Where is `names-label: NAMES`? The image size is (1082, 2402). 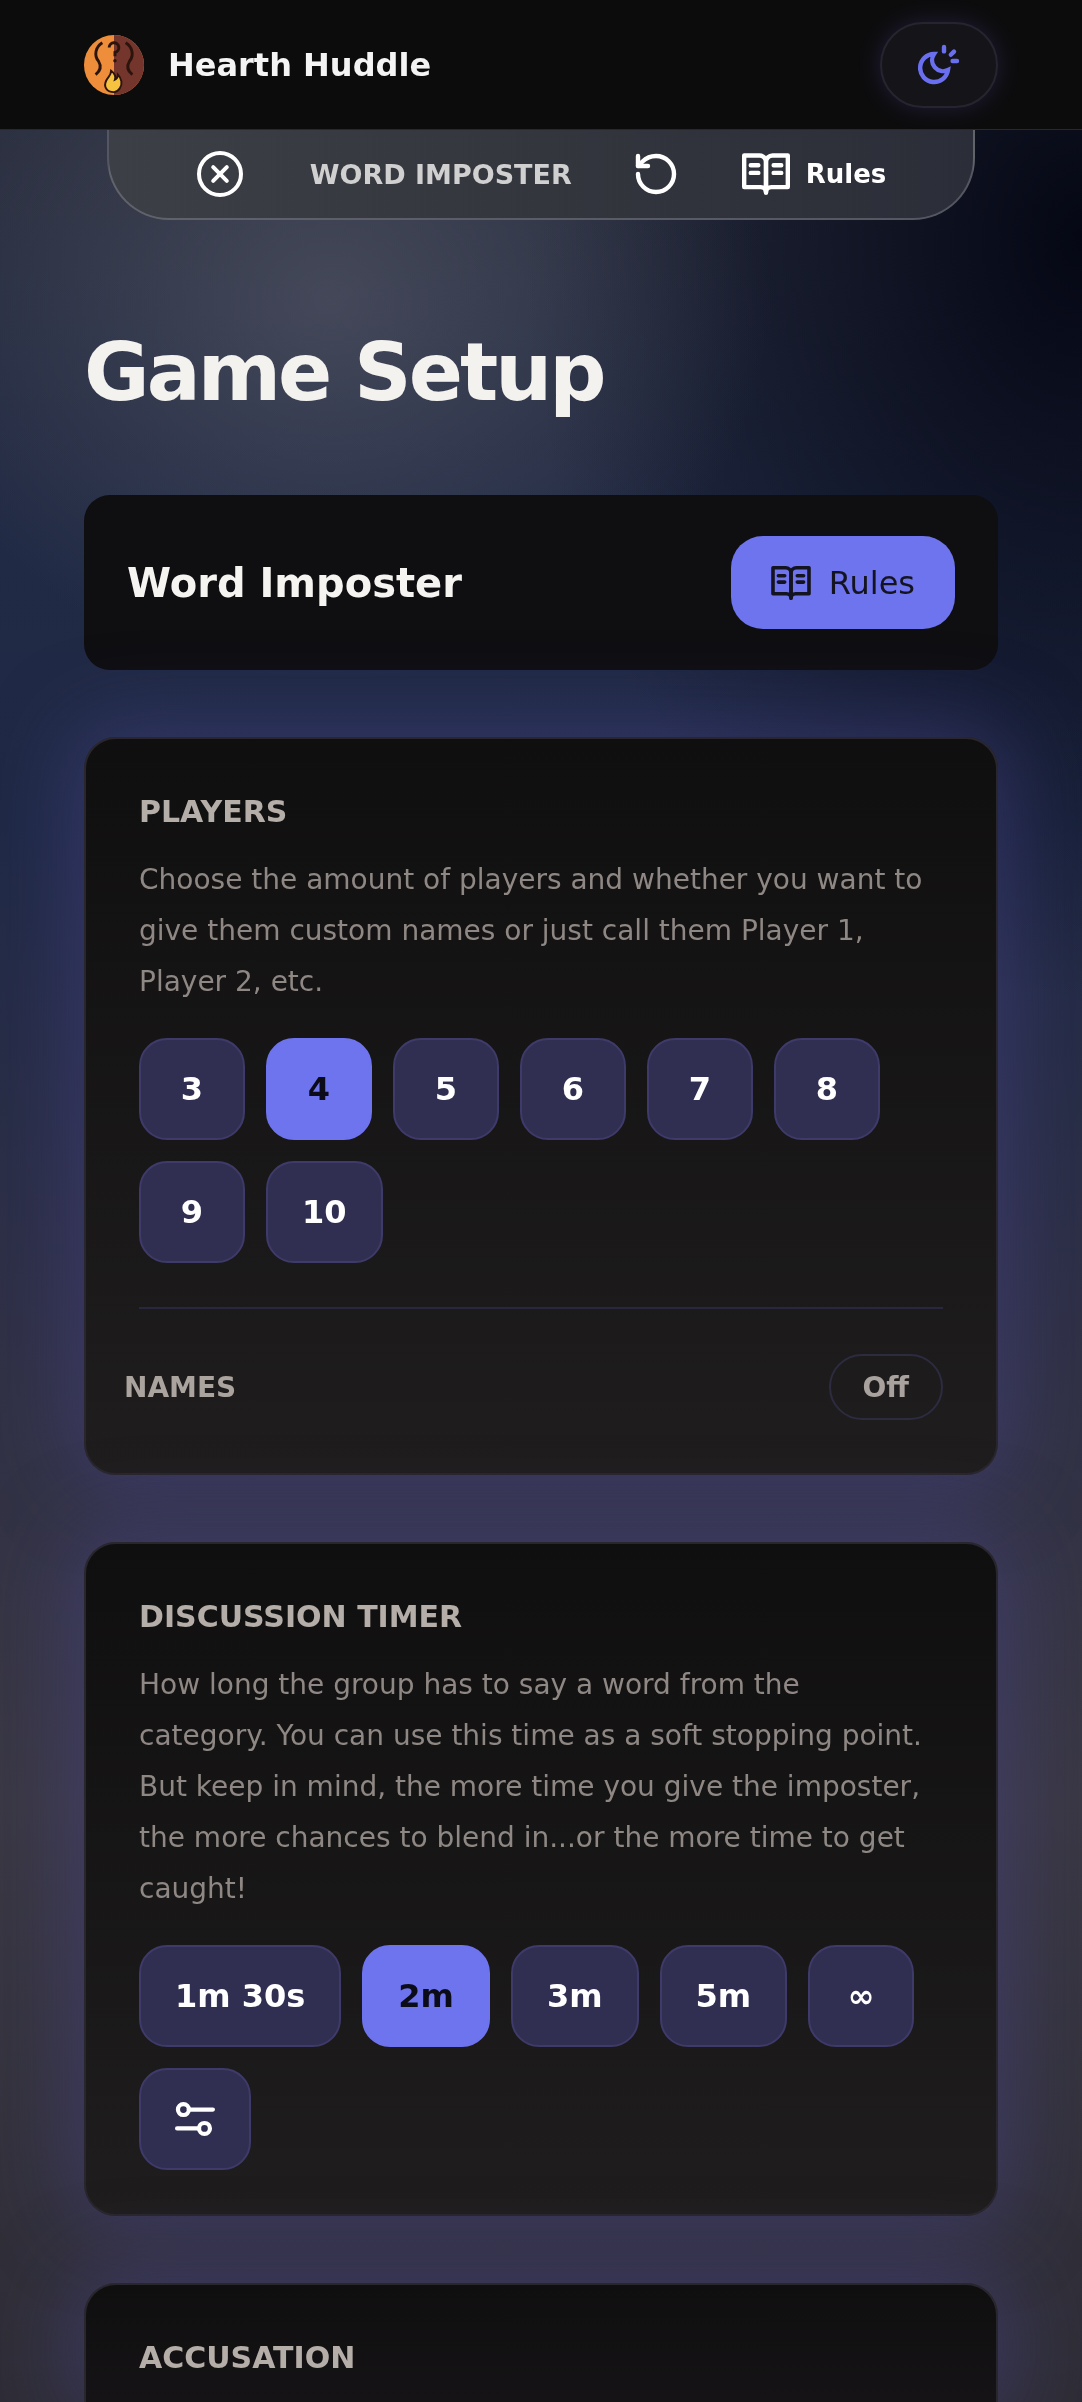
names-label: NAMES is located at coordinates (180, 1387).